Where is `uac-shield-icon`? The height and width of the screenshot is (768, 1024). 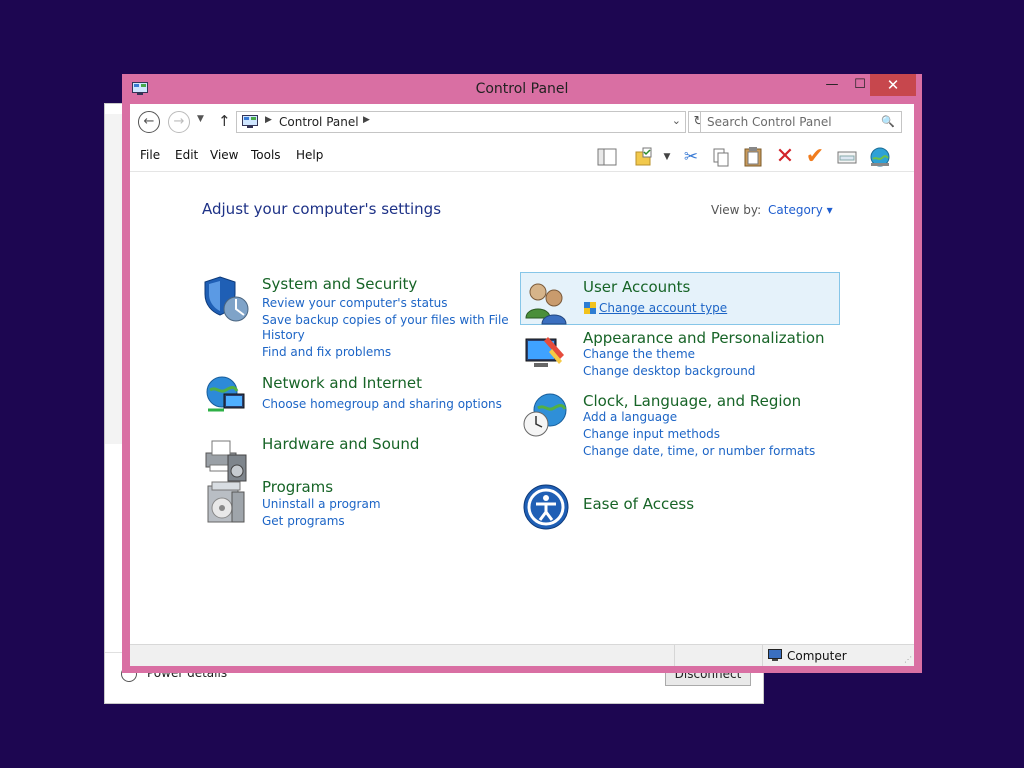 uac-shield-icon is located at coordinates (590, 307).